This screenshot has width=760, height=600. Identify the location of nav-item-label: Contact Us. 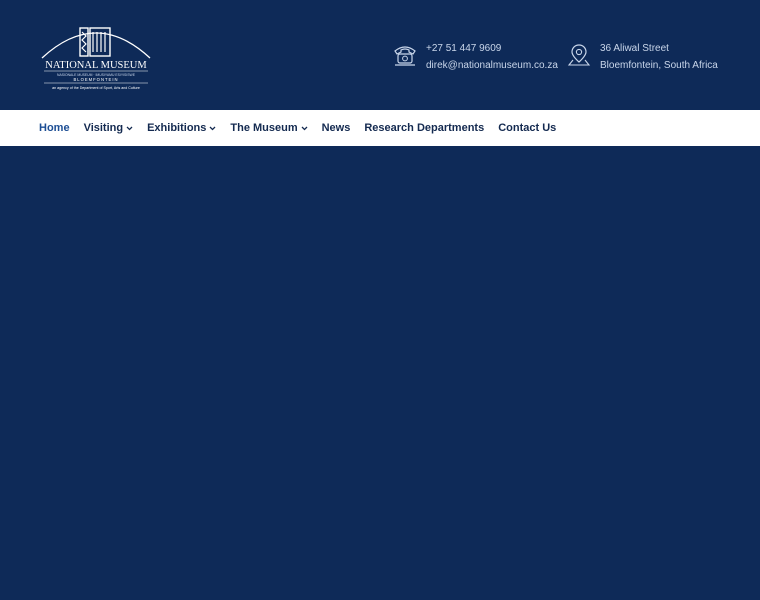
(527, 128).